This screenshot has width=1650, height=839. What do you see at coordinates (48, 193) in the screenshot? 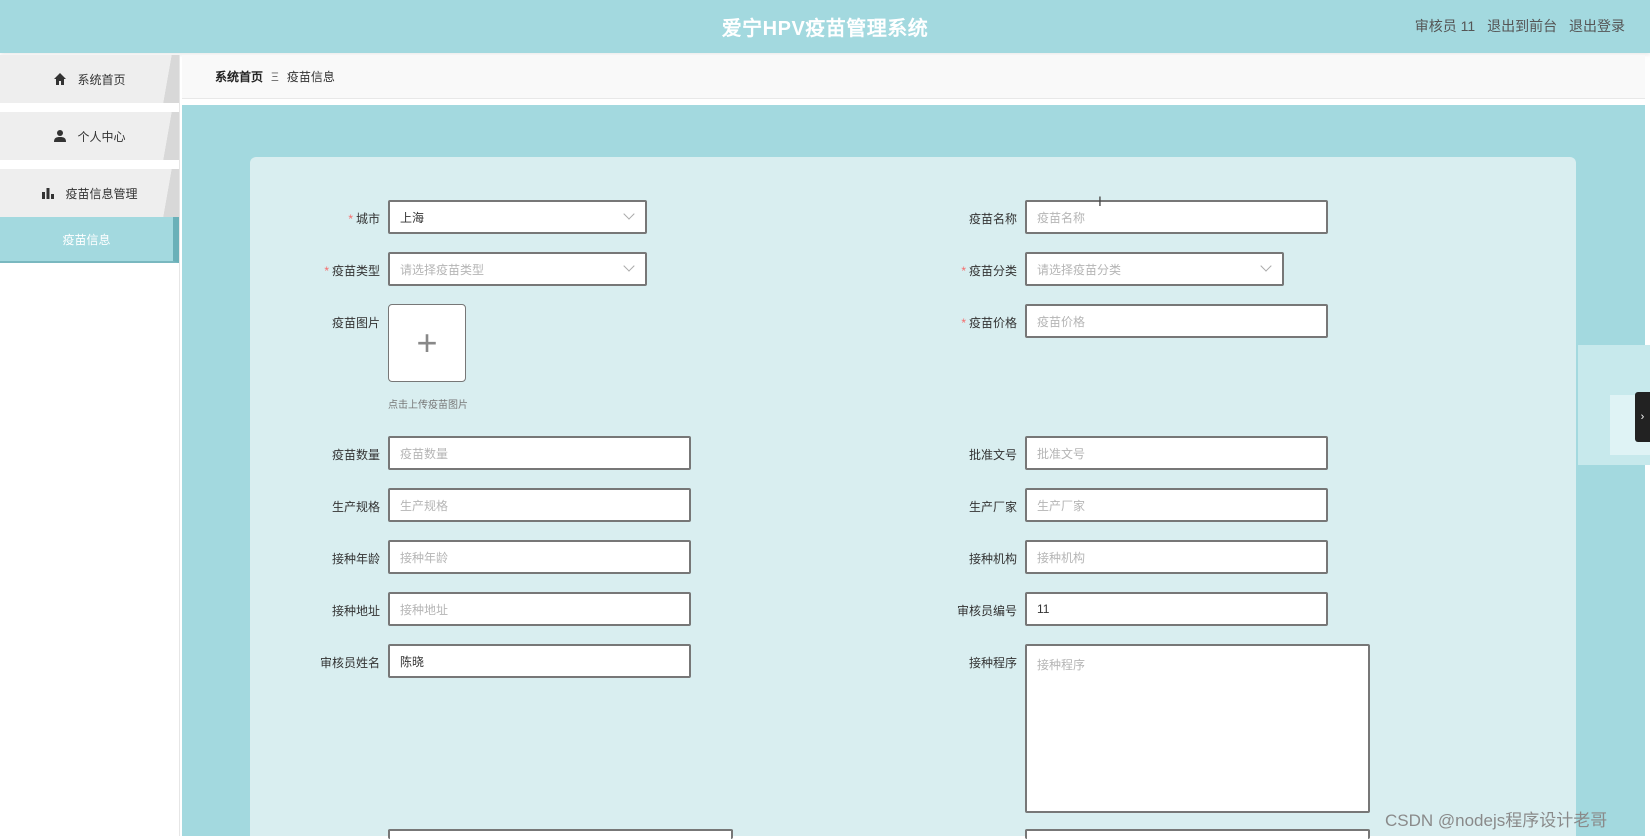
I see `bar-chart-icon` at bounding box center [48, 193].